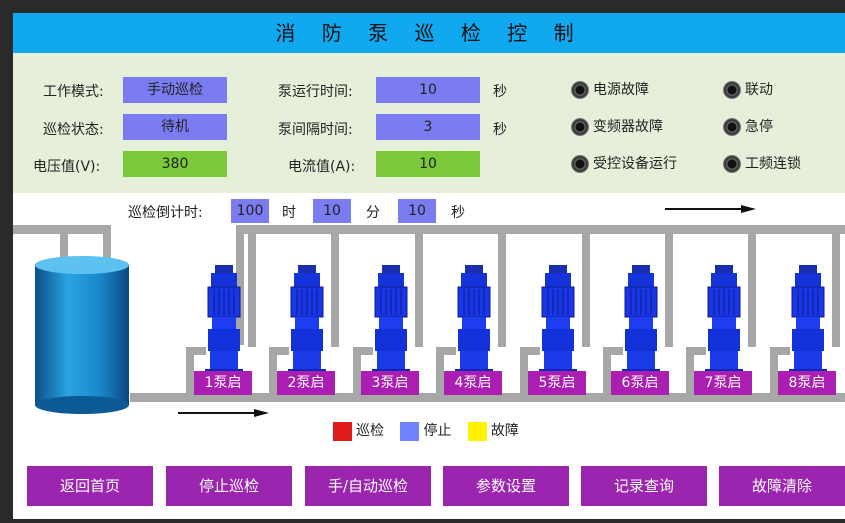 The width and height of the screenshot is (845, 523). Describe the element at coordinates (370, 431) in the screenshot. I see `legend-label: 巡检` at that location.